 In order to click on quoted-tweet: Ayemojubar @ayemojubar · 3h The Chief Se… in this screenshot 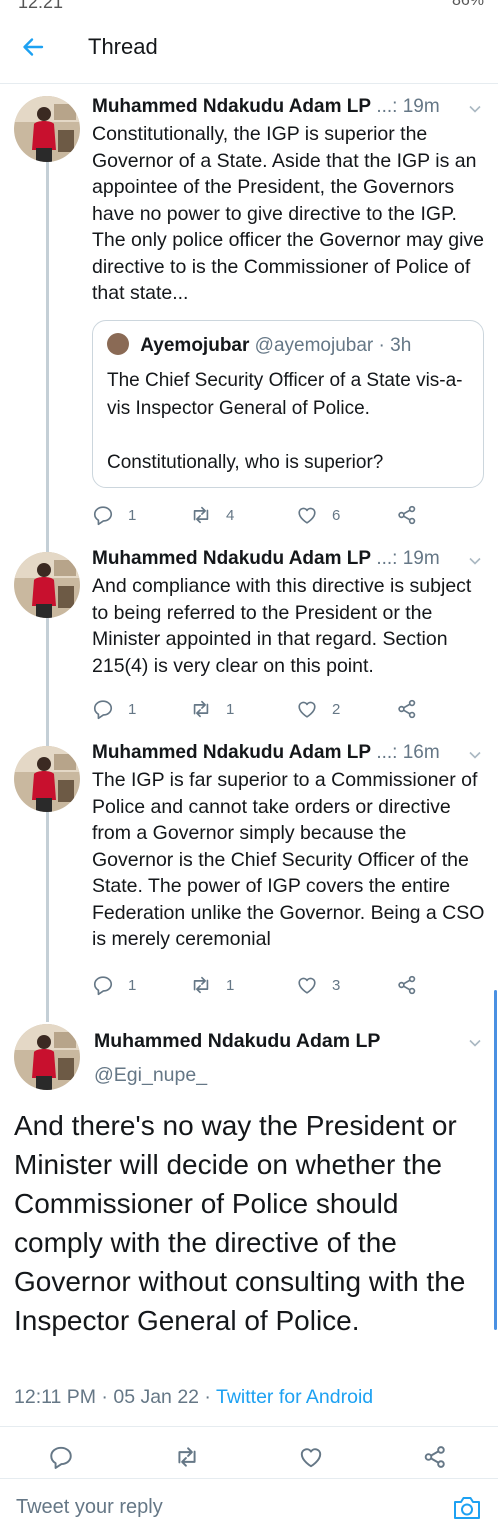, I will do `click(288, 404)`.